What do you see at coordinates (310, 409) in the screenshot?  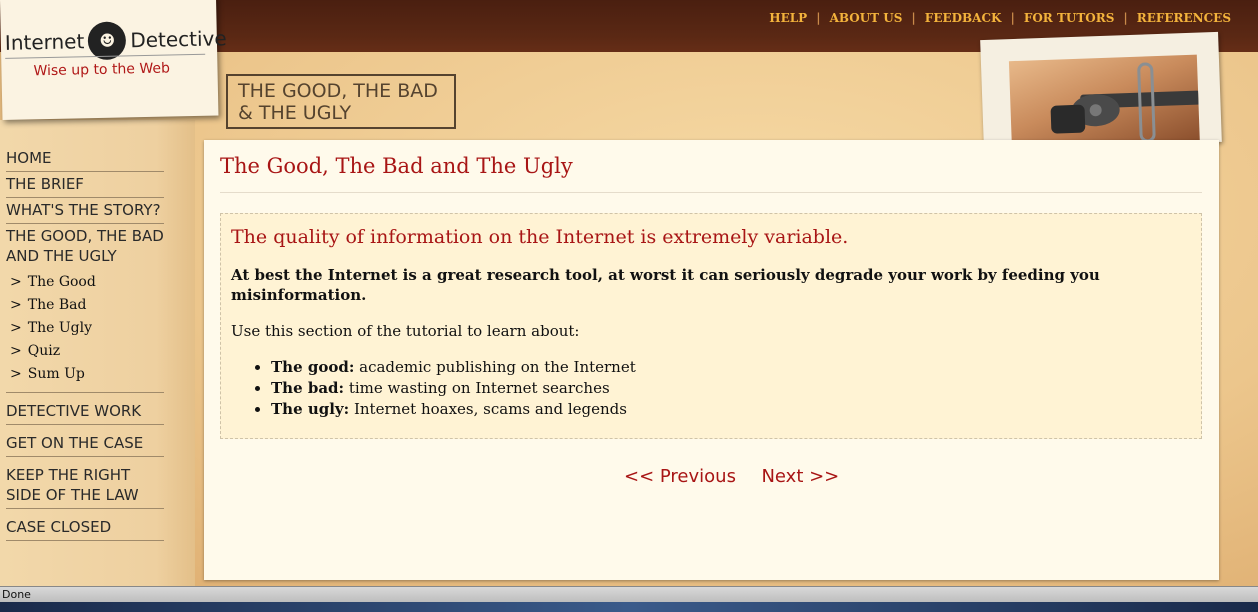 I see `list-term: The ugly:` at bounding box center [310, 409].